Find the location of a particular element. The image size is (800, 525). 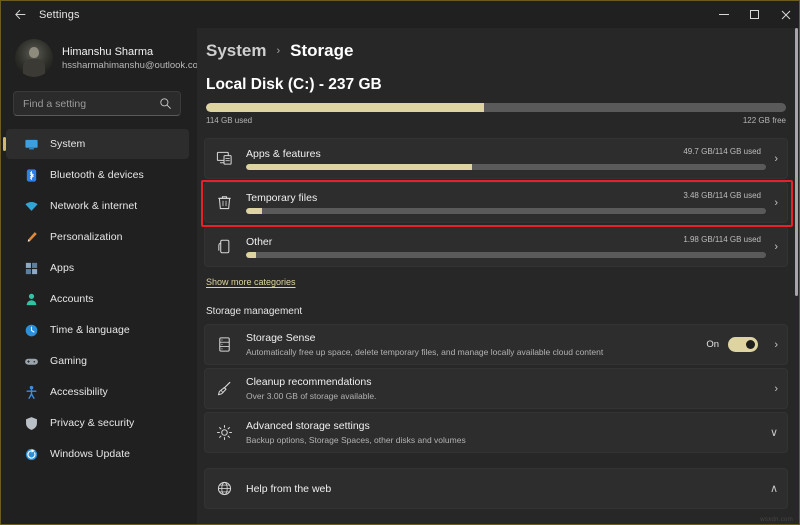

gear-icon is located at coordinates (224, 432).